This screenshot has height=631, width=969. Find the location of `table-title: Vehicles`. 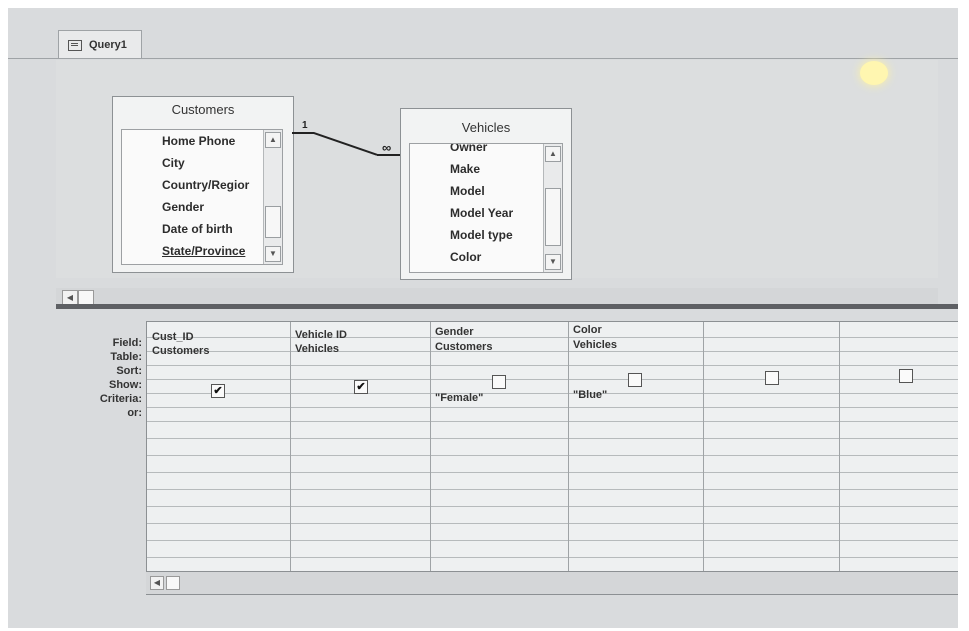

table-title: Vehicles is located at coordinates (486, 127).